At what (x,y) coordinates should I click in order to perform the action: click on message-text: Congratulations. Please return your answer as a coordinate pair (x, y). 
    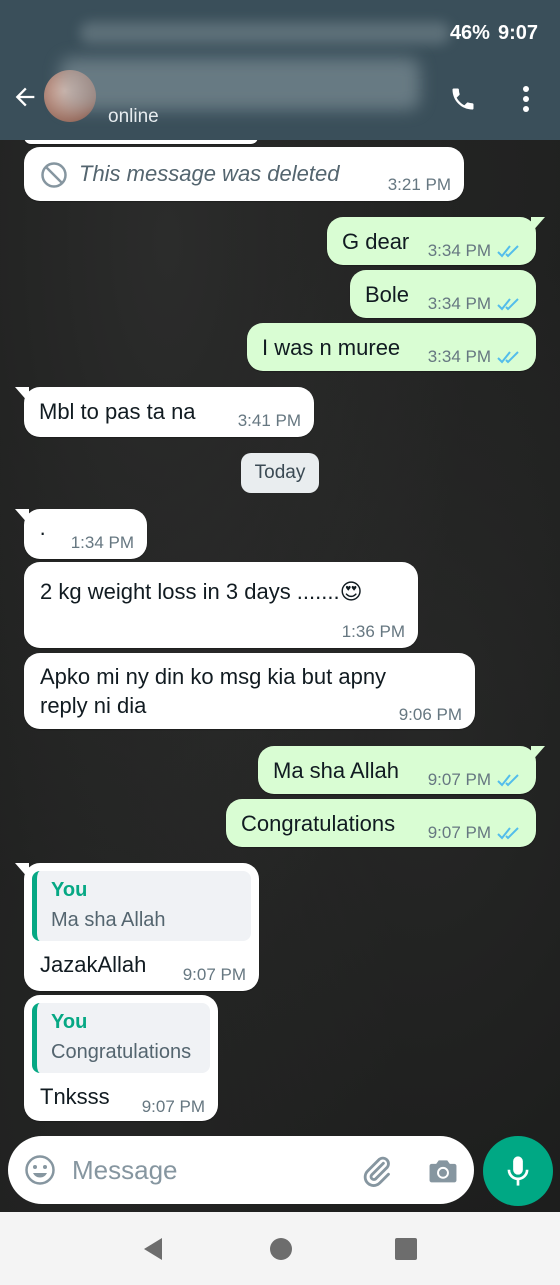
    Looking at the image, I should click on (318, 823).